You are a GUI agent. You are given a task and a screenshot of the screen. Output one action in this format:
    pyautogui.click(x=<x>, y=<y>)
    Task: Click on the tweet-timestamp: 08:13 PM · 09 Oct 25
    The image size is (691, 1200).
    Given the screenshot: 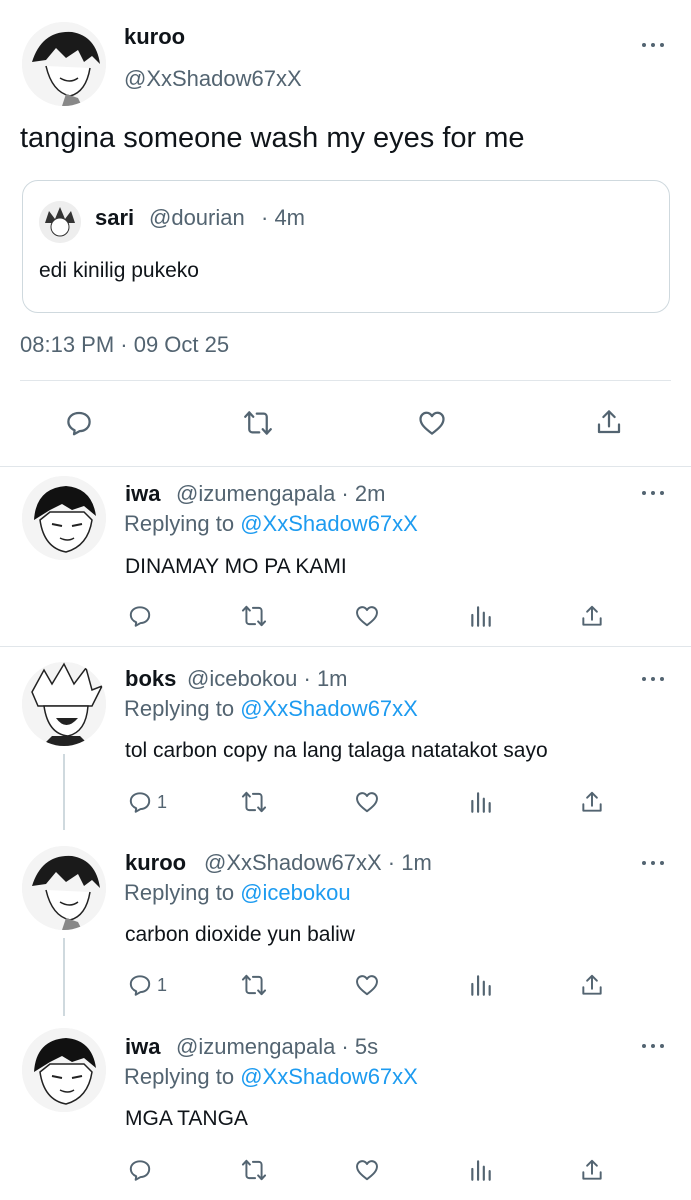 What is the action you would take?
    pyautogui.click(x=124, y=345)
    